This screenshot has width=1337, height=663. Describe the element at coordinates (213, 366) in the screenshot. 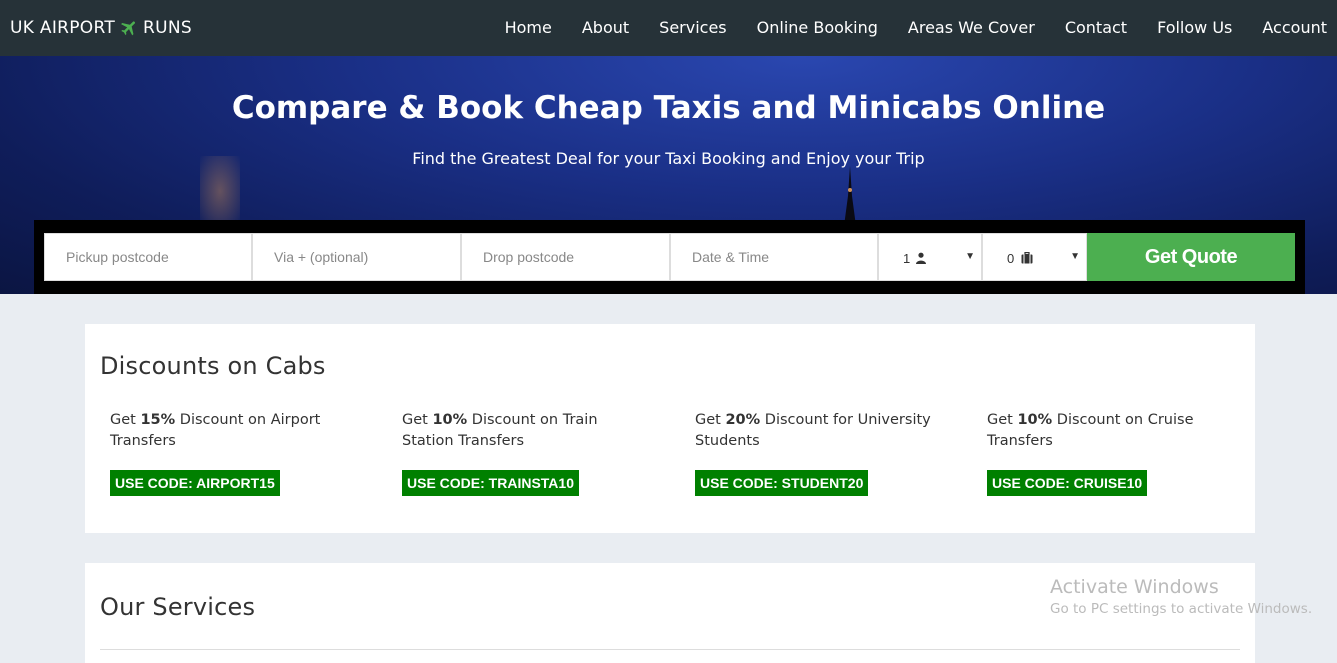

I see `discounts-title: Discounts on Cabs` at that location.